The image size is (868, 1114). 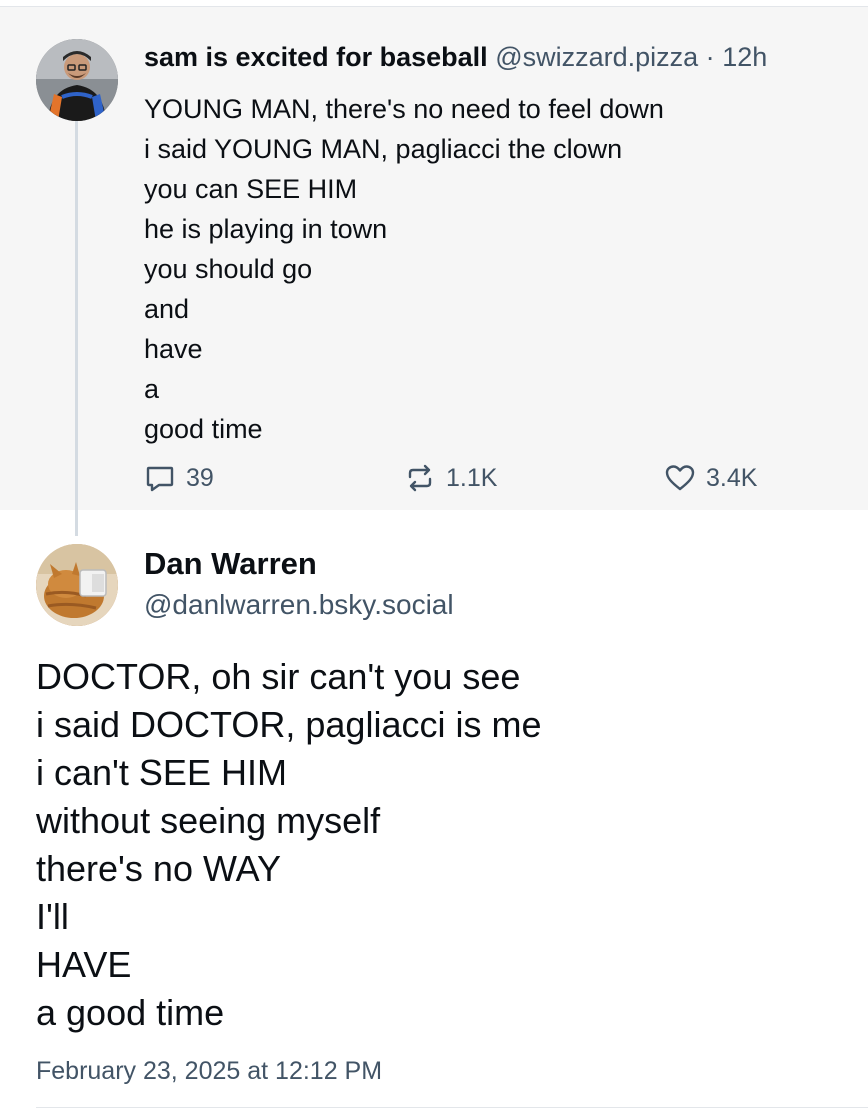 What do you see at coordinates (167, 309) in the screenshot?
I see `post-line: and` at bounding box center [167, 309].